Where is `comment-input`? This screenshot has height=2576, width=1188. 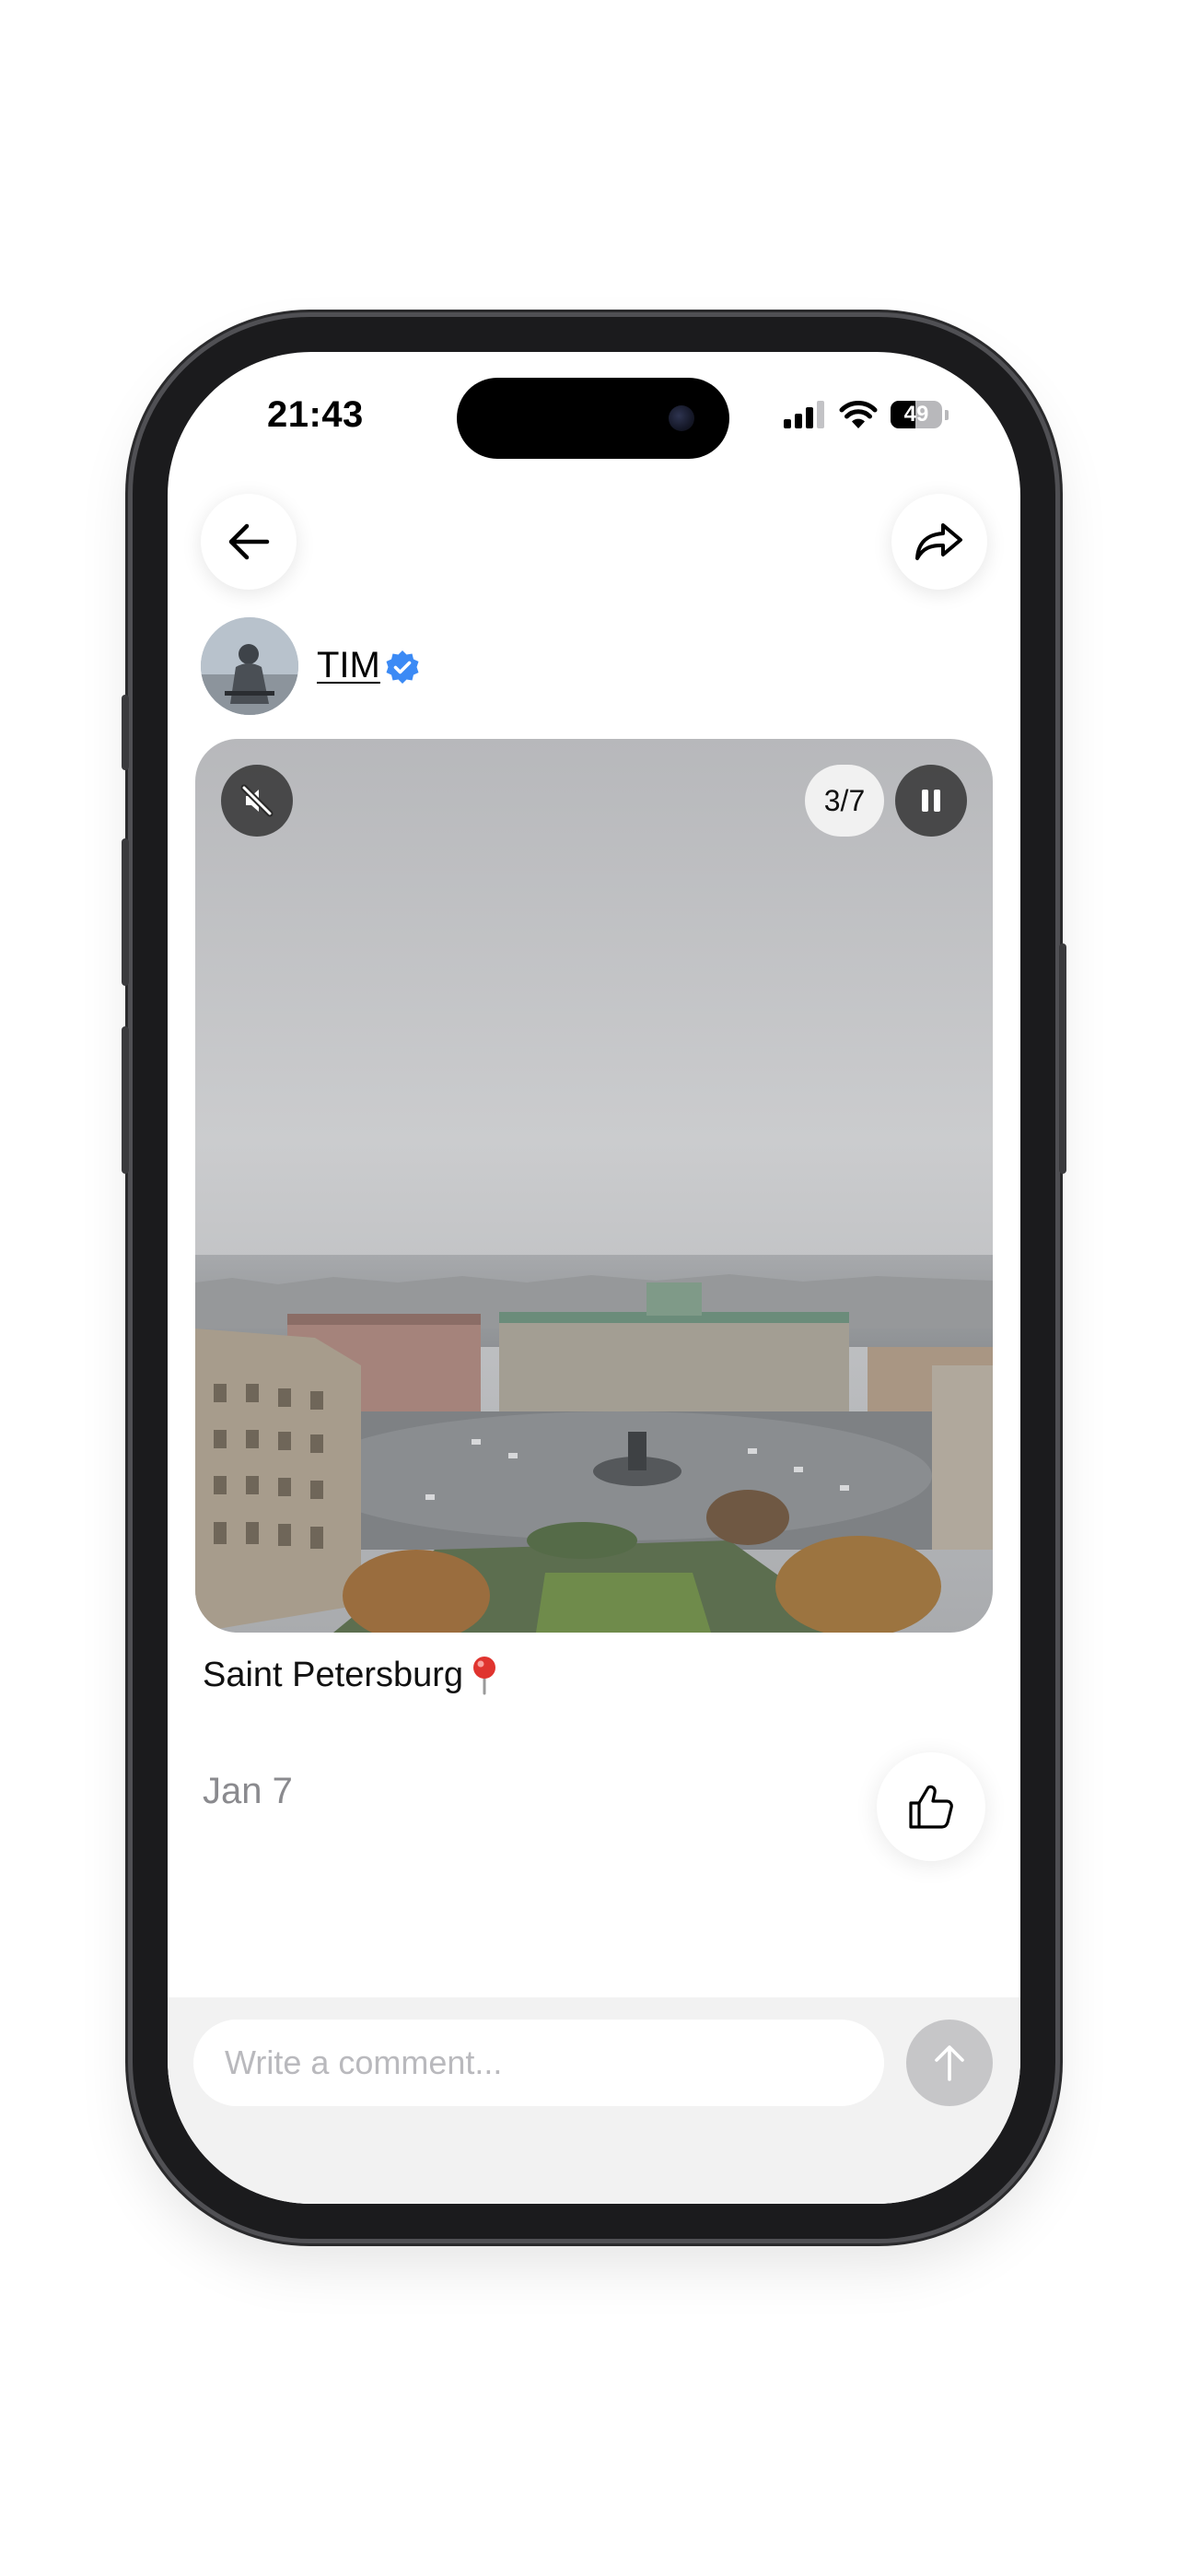
comment-input is located at coordinates (538, 2063).